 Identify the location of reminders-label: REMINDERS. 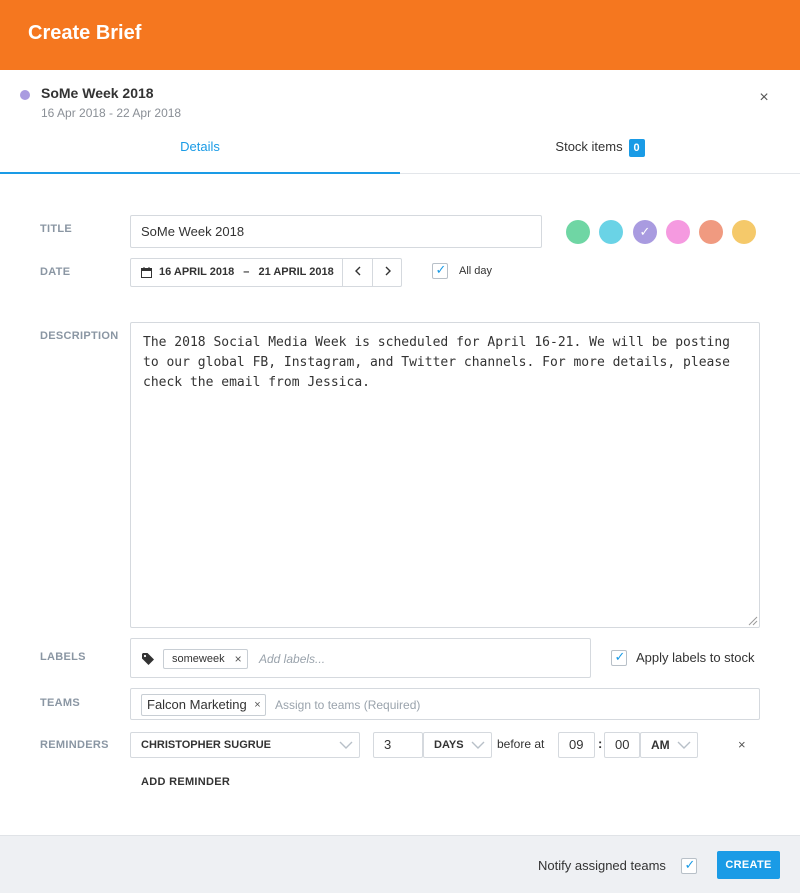
(74, 745).